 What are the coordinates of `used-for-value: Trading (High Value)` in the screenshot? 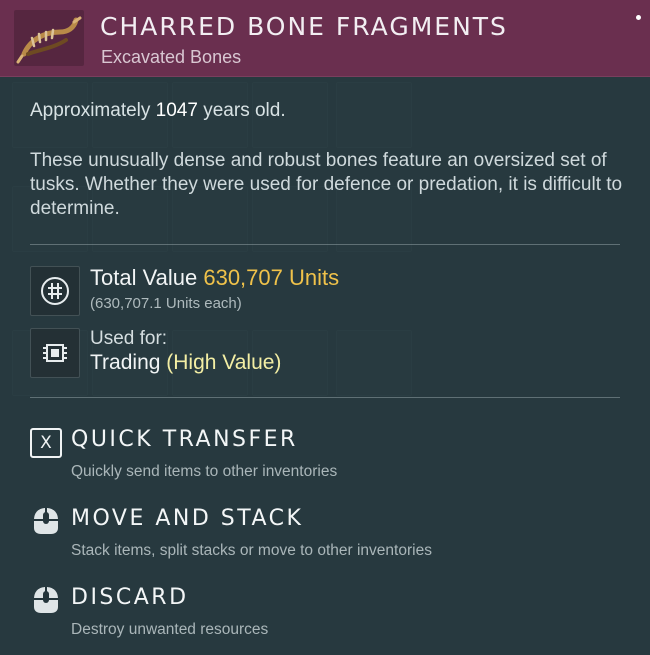 It's located at (185, 363).